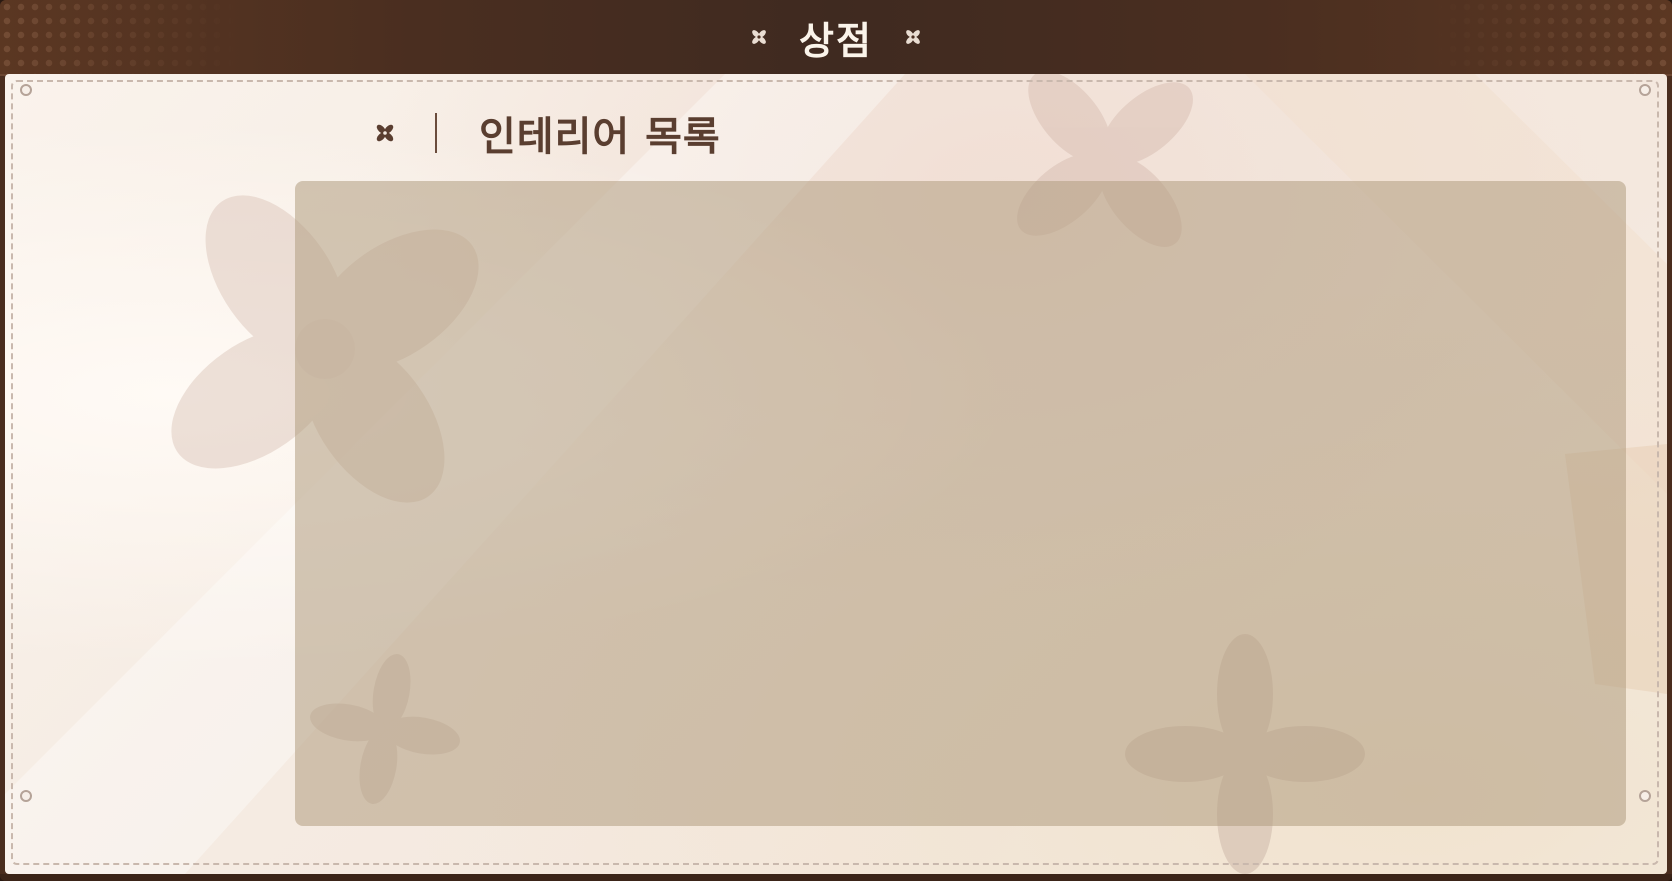  What do you see at coordinates (436, 133) in the screenshot?
I see `section-divider` at bounding box center [436, 133].